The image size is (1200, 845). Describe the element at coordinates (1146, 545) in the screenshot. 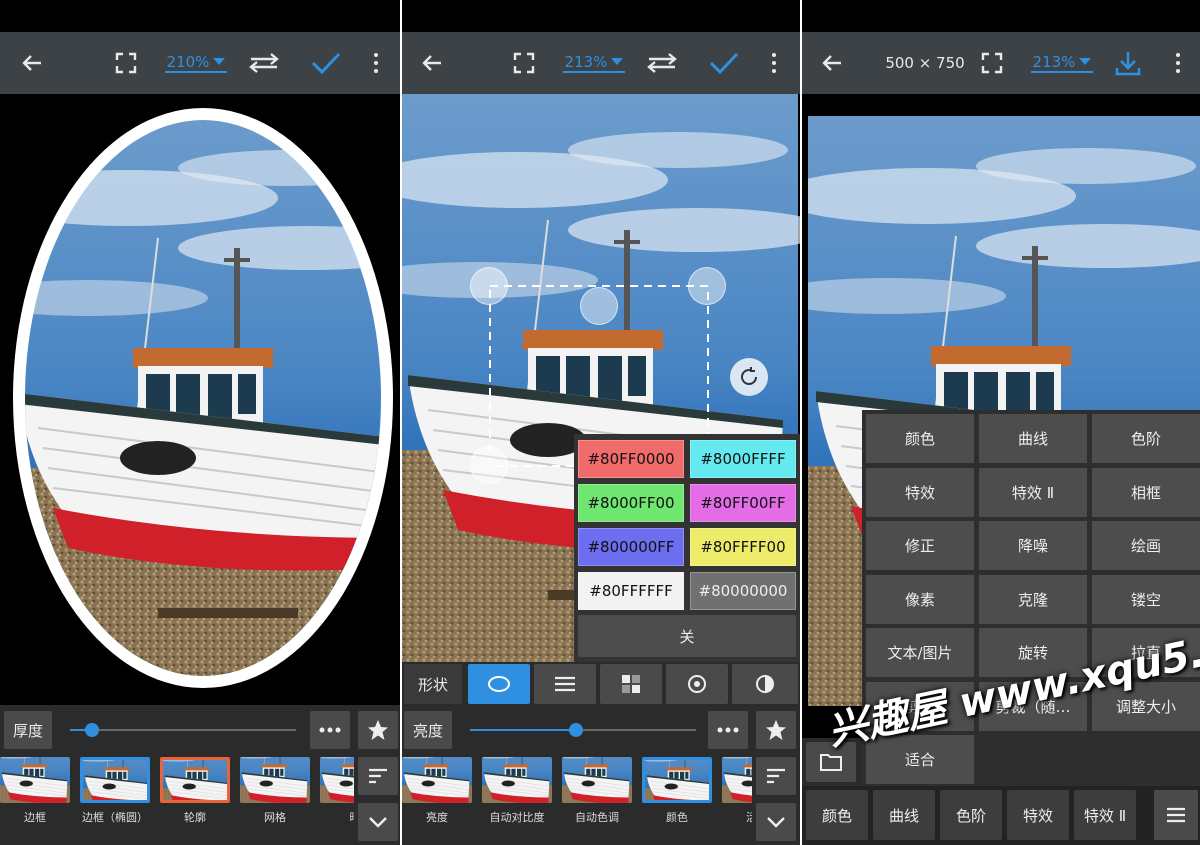

I see `menu-item: 绘画` at that location.